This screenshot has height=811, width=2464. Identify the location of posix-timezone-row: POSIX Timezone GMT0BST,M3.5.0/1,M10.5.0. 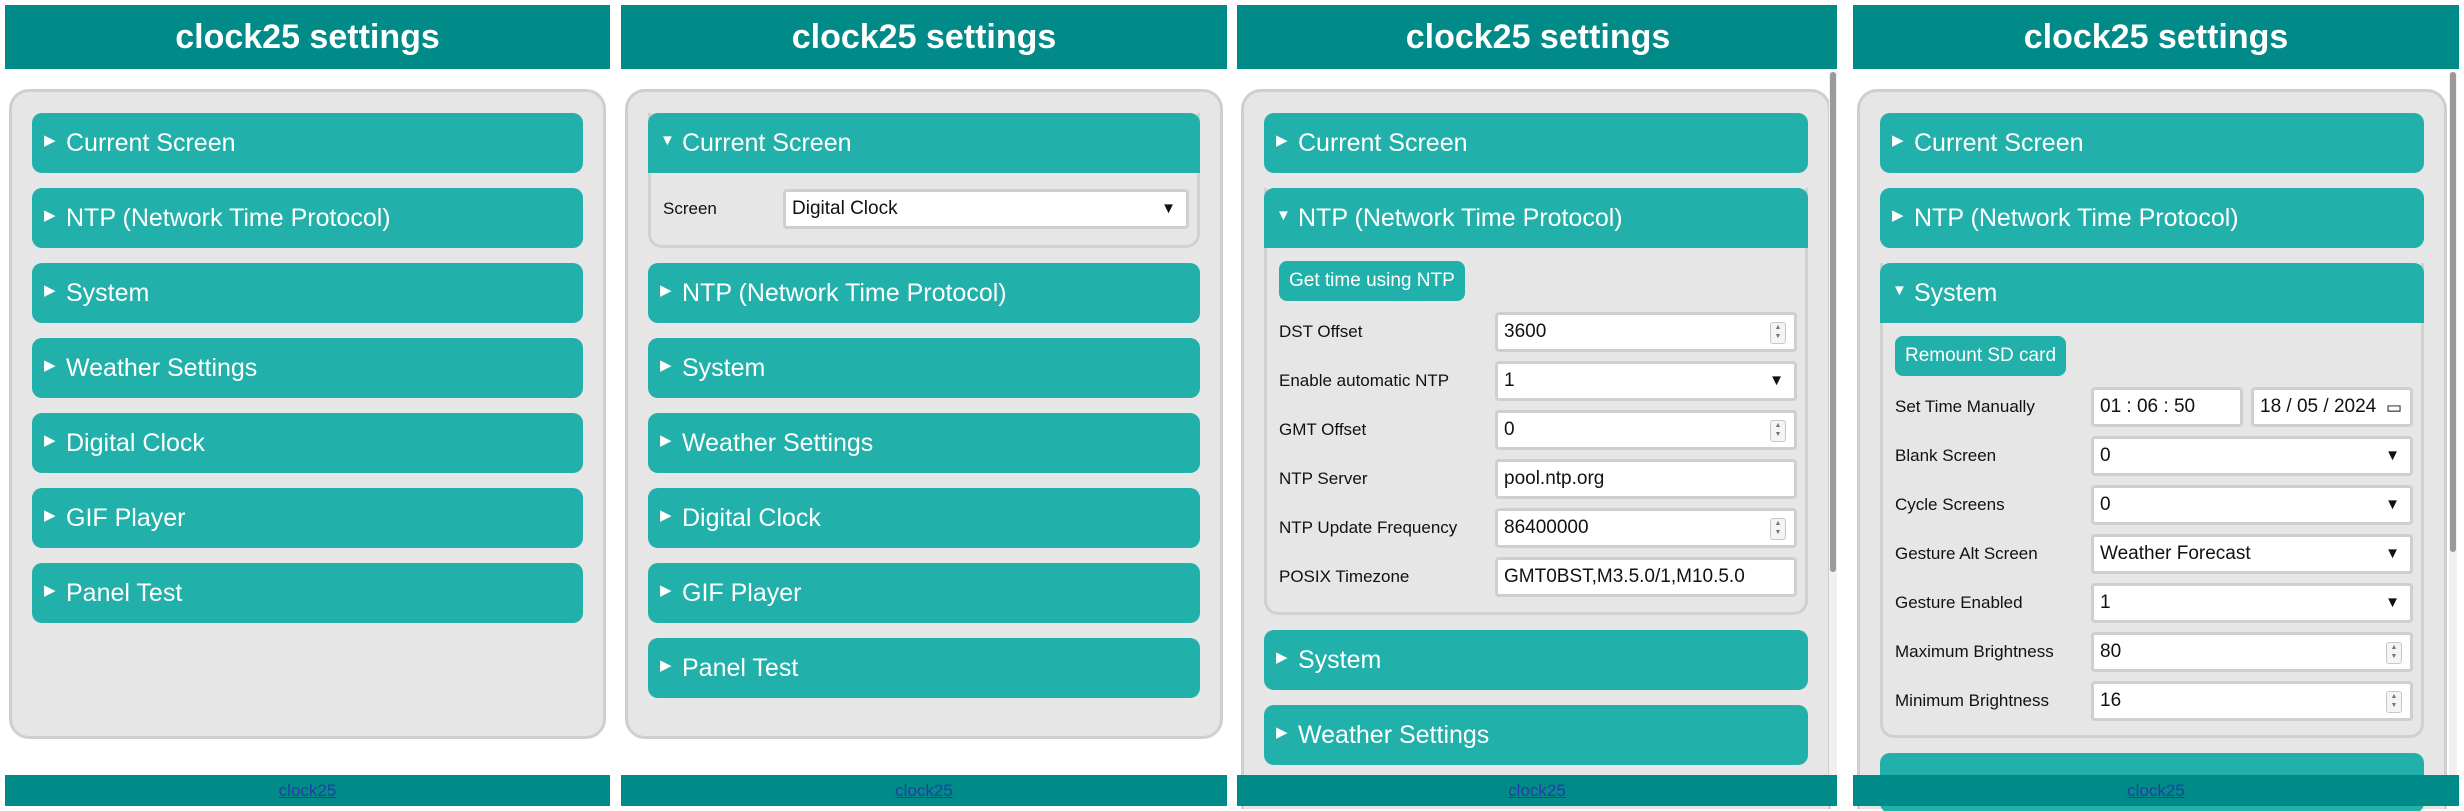
(1538, 577).